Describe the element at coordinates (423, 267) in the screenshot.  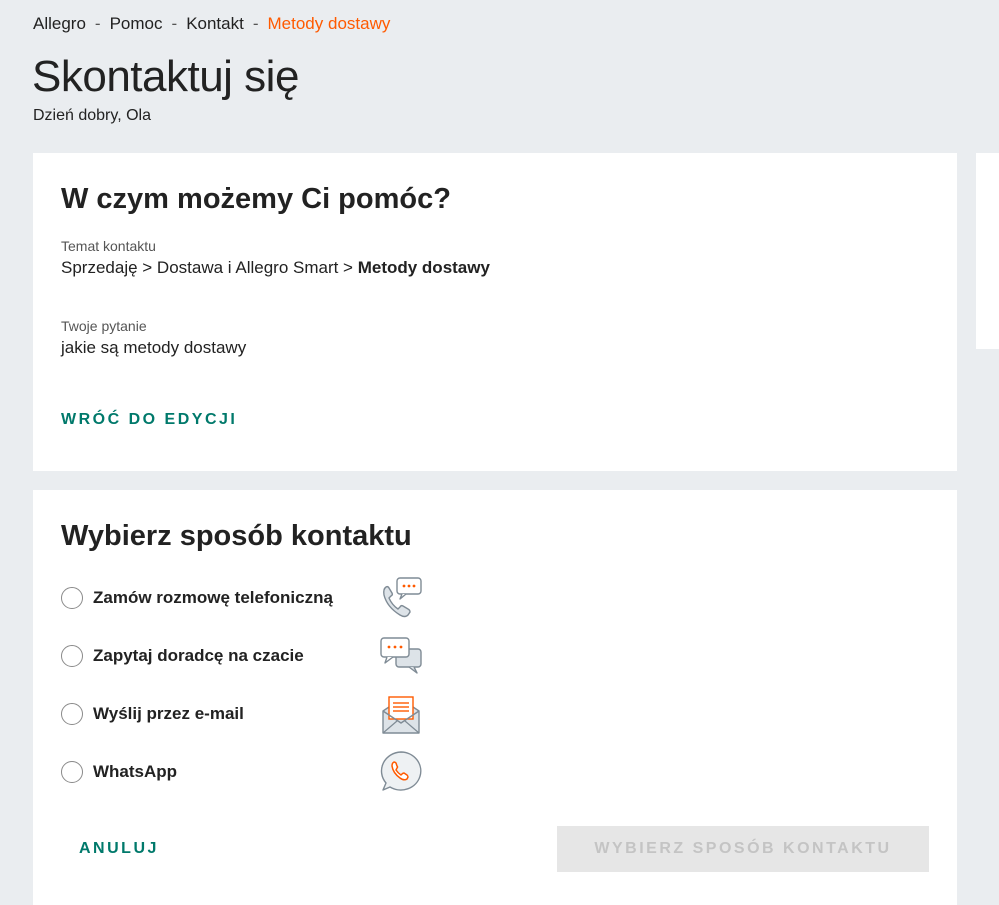
I see `topic-current: Metody dostawy` at that location.